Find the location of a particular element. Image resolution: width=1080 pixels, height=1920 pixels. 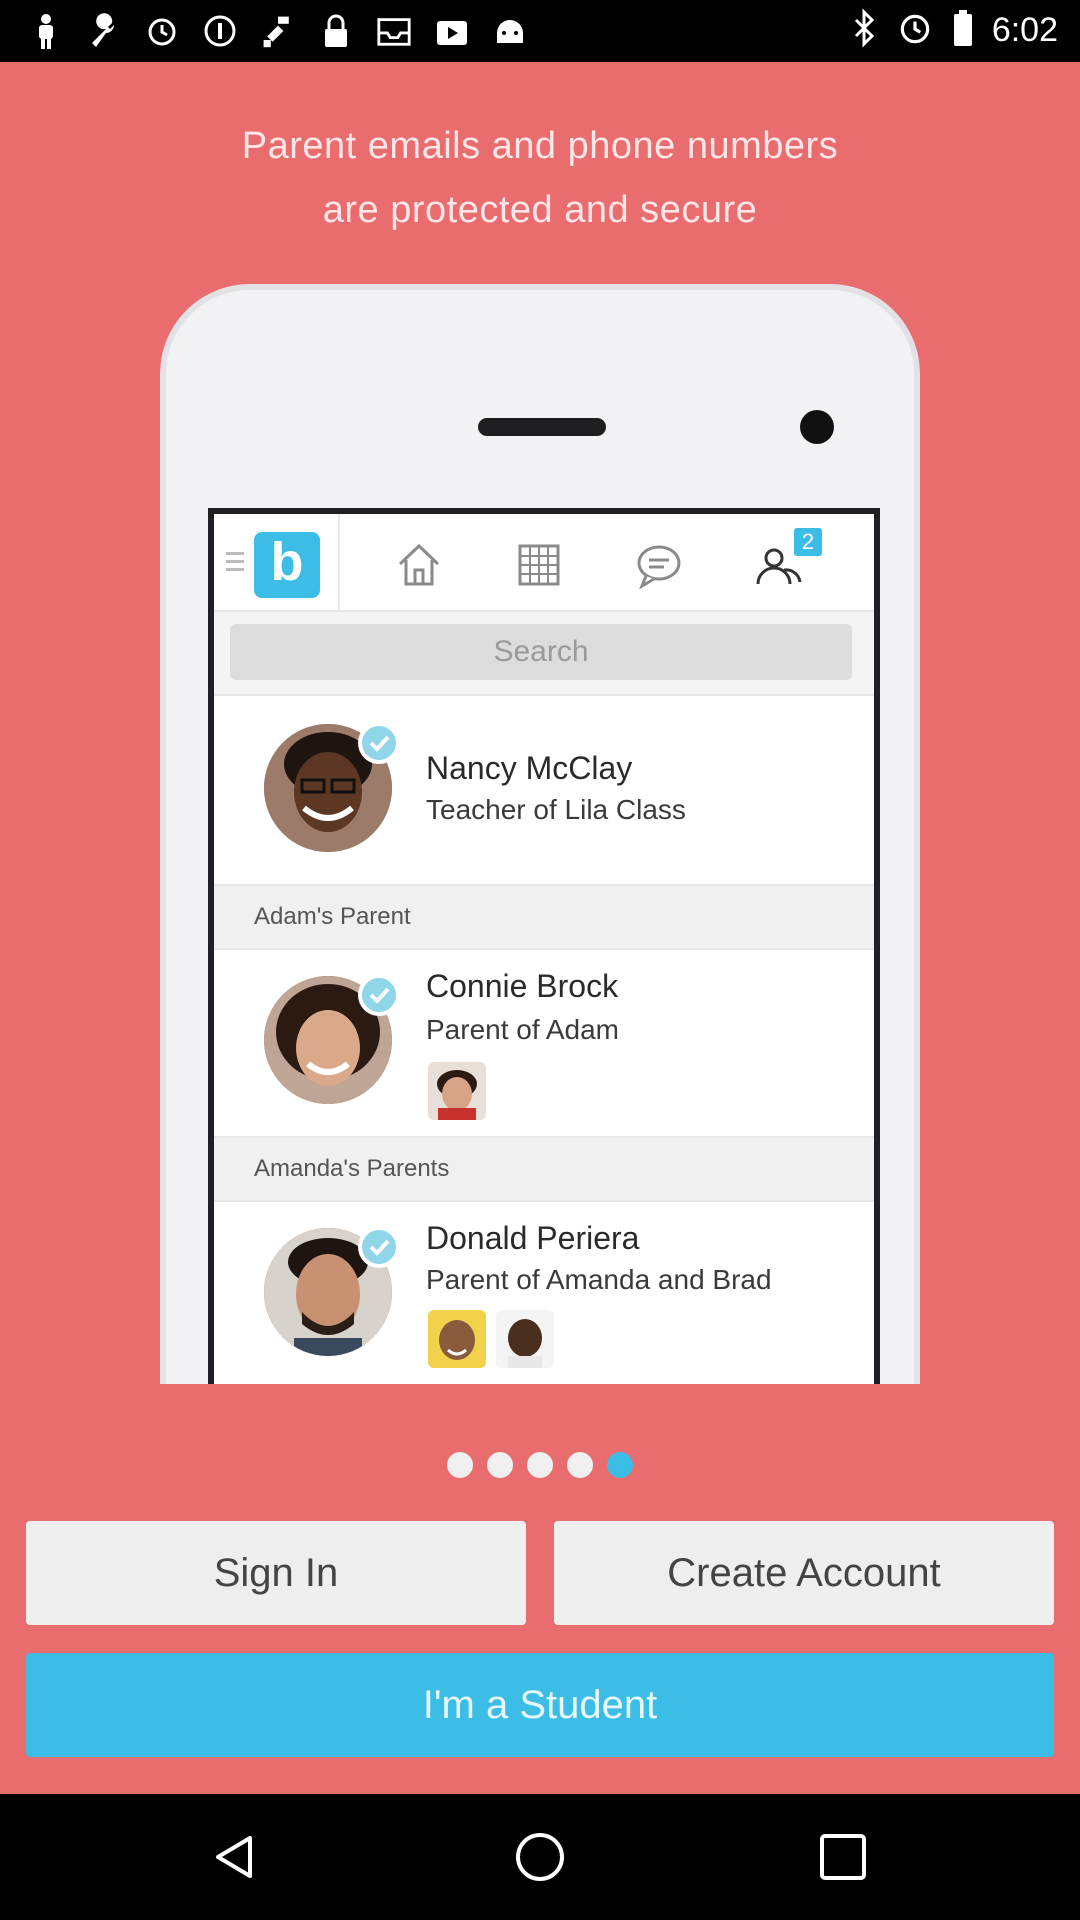

contact-row: Nancy McClay Teacher of Lila Class is located at coordinates (544, 790).